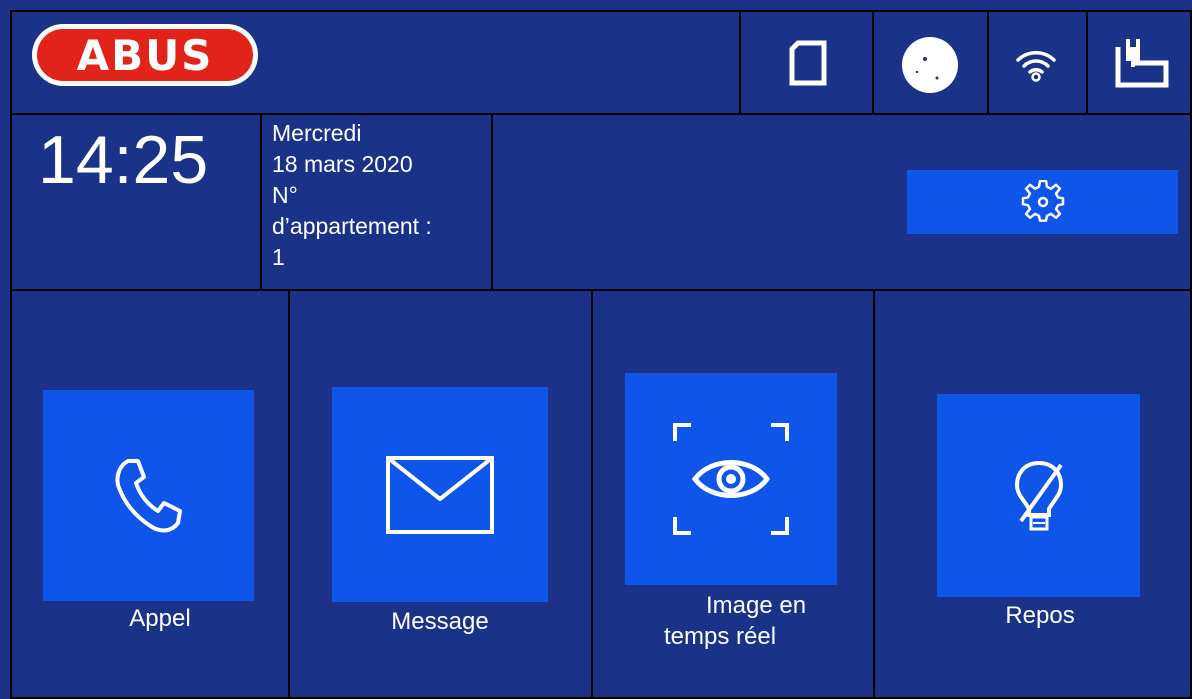 The width and height of the screenshot is (1192, 699). I want to click on moon-icon, so click(930, 67).